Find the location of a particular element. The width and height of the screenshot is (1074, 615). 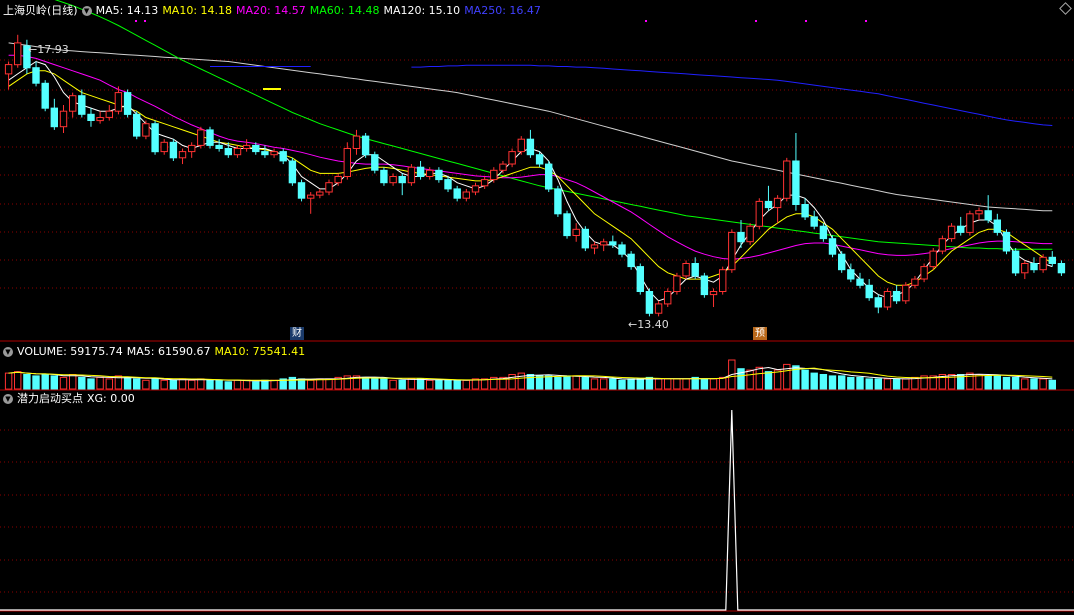

forecast-marker: 预 is located at coordinates (760, 333).